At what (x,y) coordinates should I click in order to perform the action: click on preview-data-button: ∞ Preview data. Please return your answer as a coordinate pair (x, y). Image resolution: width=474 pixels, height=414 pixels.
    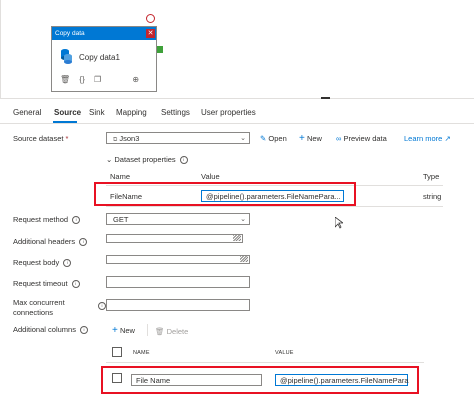
    Looking at the image, I should click on (361, 138).